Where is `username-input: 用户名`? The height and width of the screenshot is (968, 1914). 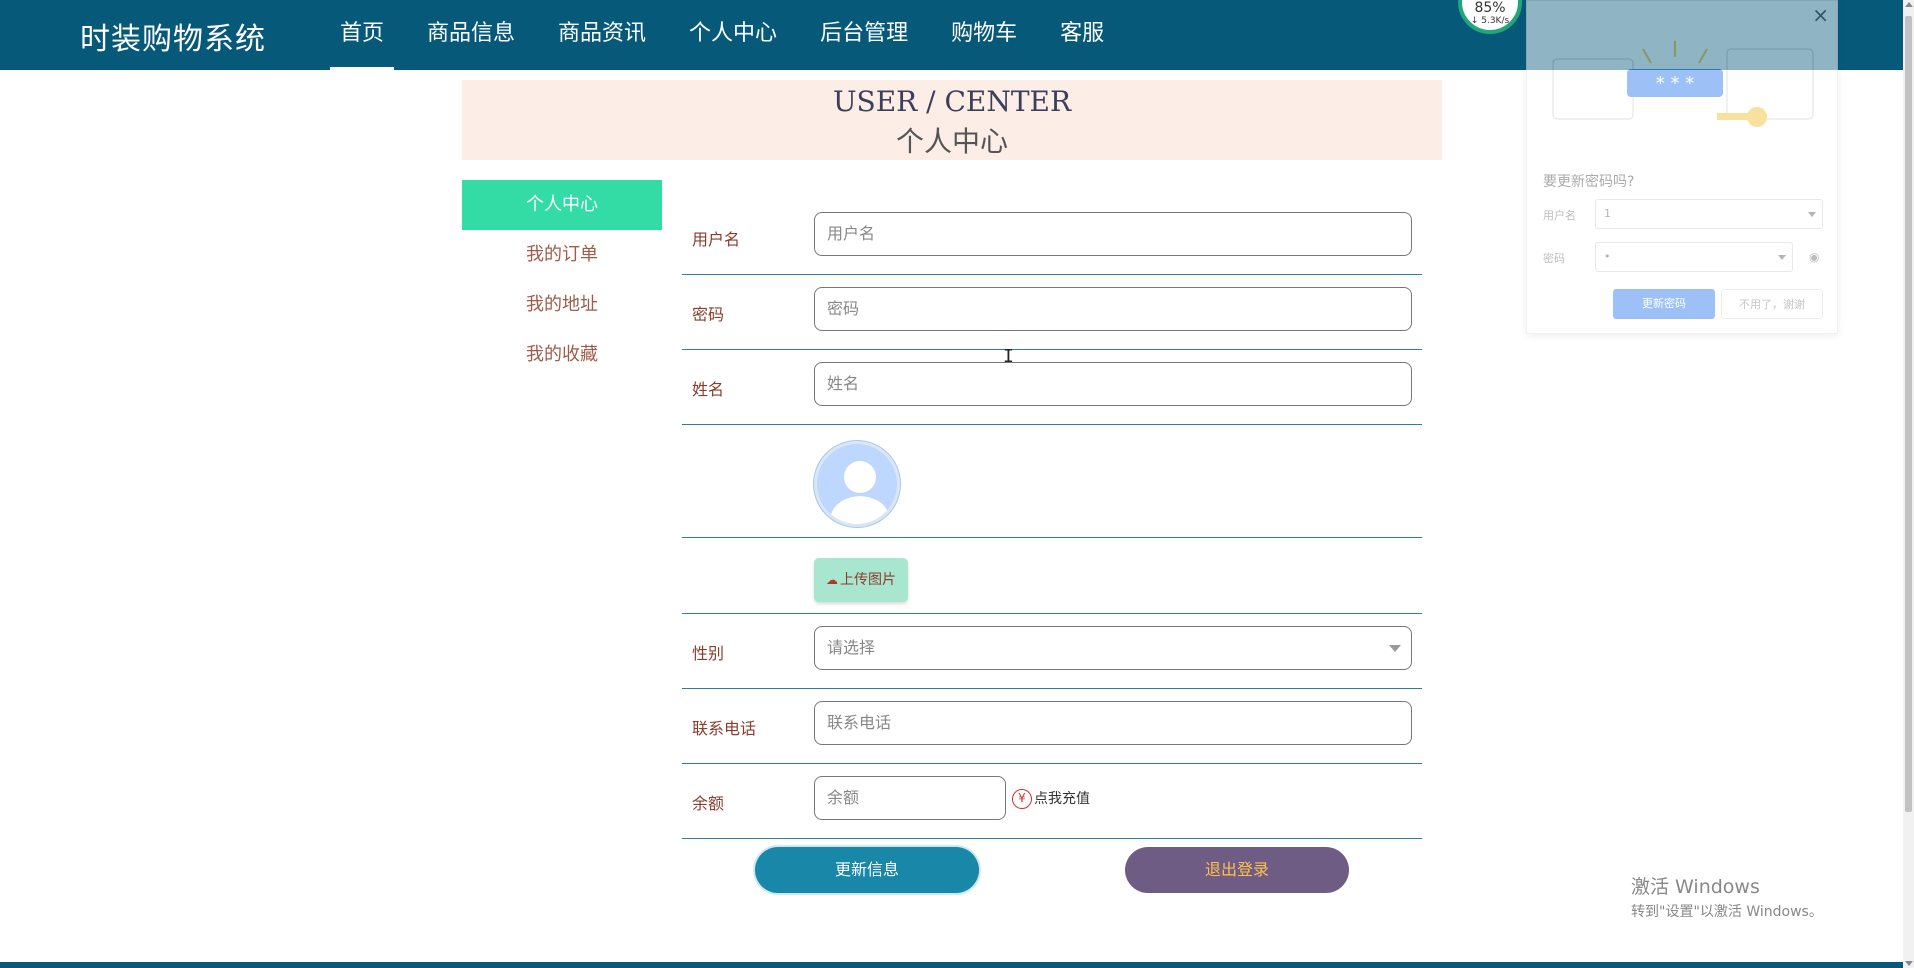
username-input: 用户名 is located at coordinates (1113, 234).